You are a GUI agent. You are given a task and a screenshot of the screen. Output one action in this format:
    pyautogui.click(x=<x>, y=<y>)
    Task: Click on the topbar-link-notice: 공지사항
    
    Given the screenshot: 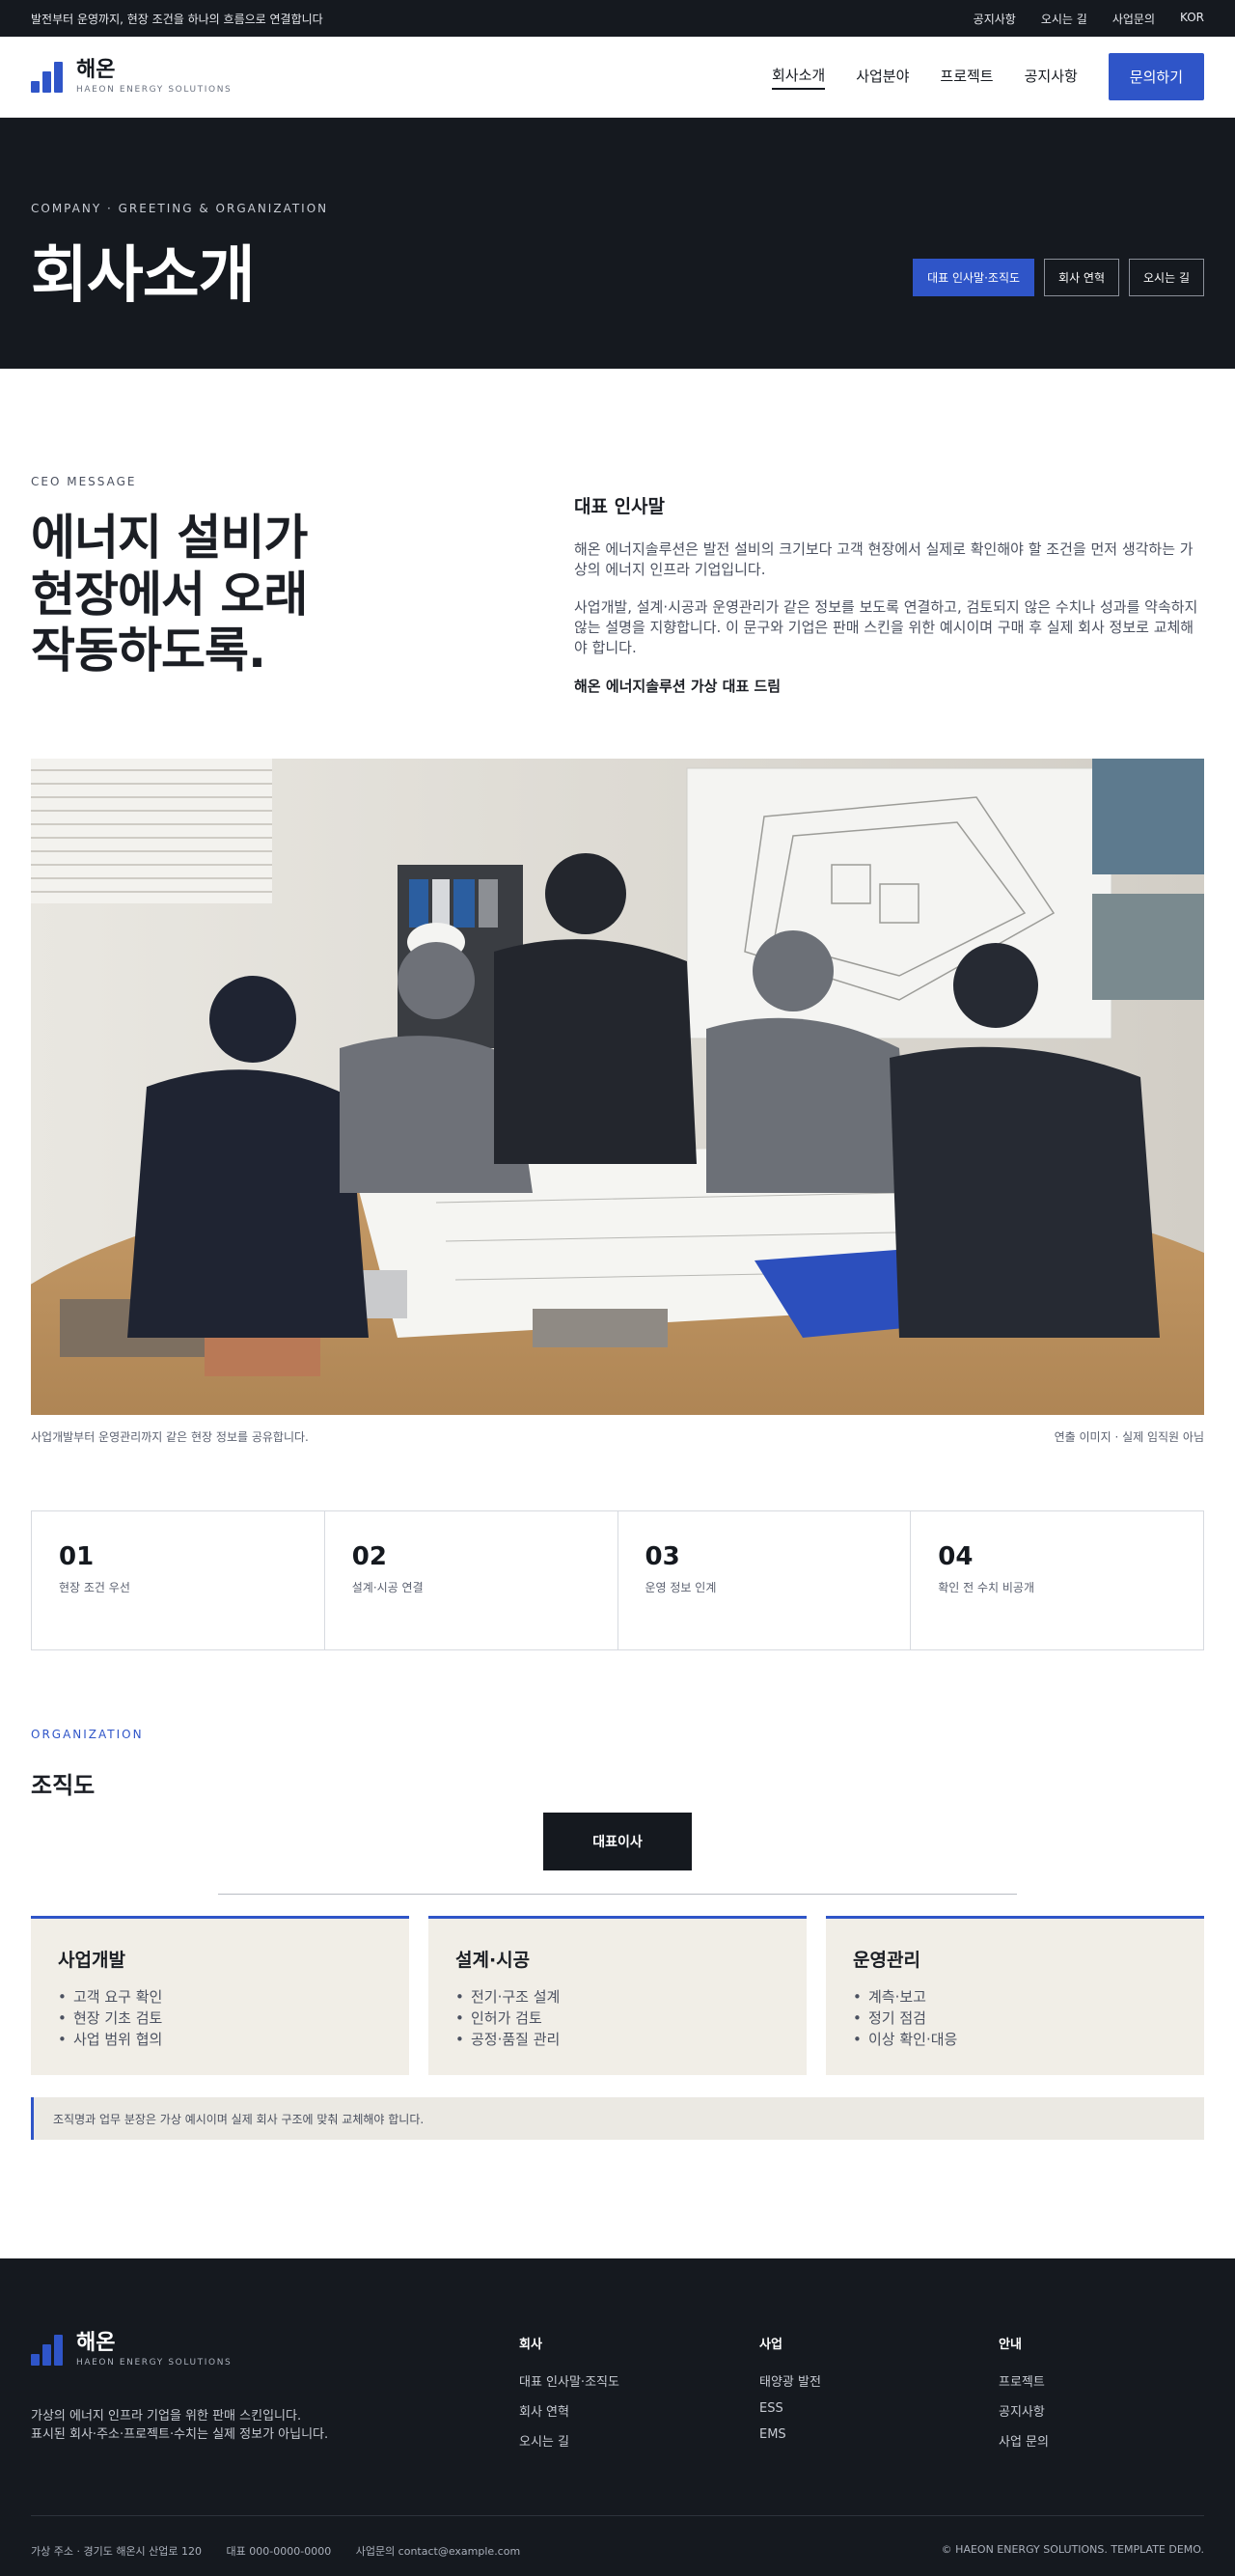 What is the action you would take?
    pyautogui.click(x=995, y=19)
    